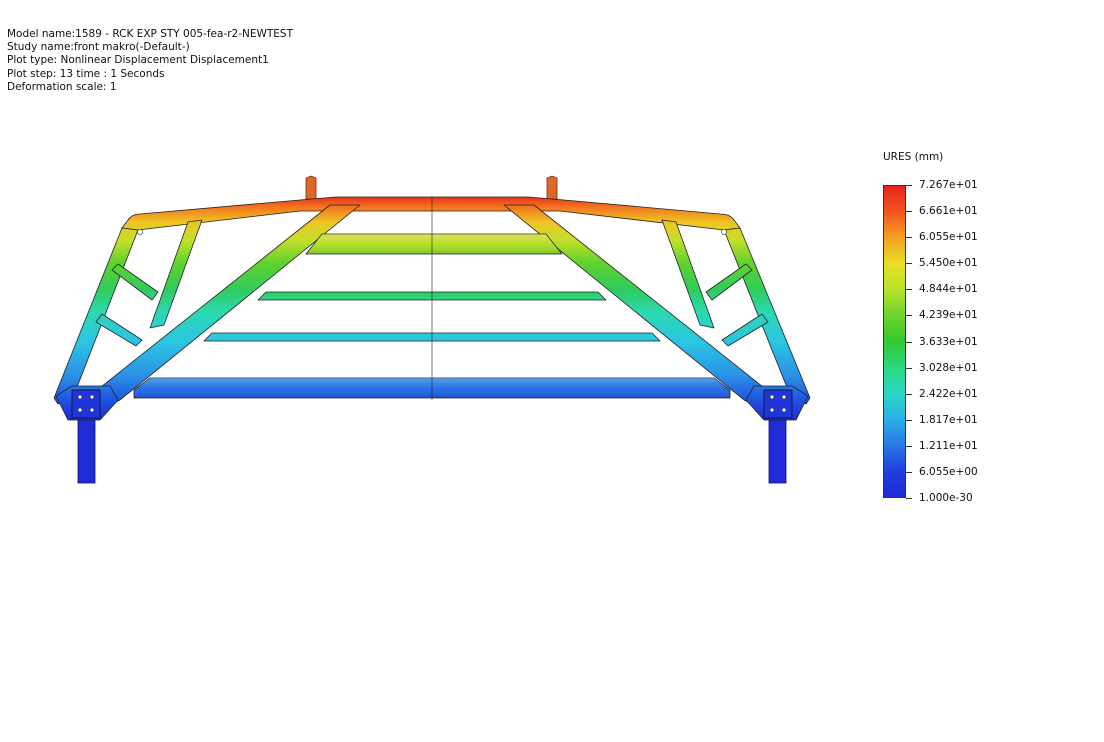 The height and width of the screenshot is (742, 1104). What do you see at coordinates (948, 341) in the screenshot?
I see `legend-label: 3.633e+01` at bounding box center [948, 341].